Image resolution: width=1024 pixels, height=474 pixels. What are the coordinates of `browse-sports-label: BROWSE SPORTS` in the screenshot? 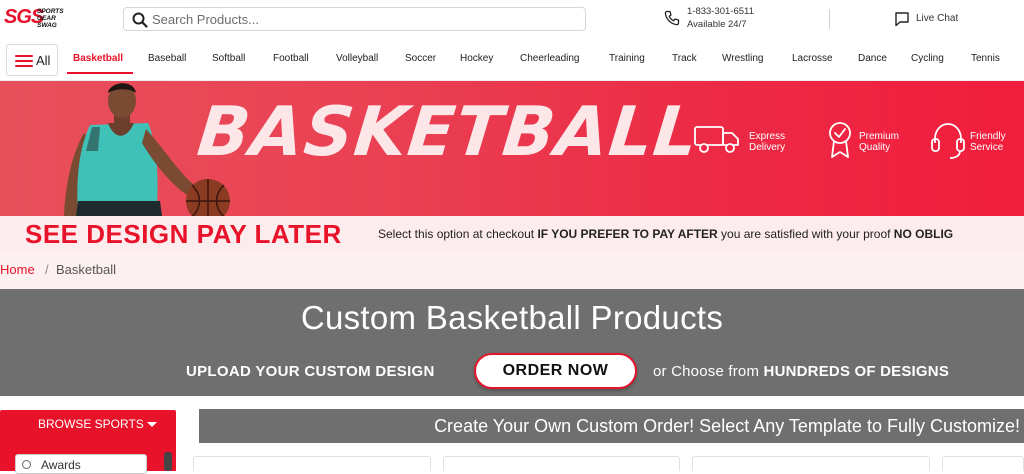 It's located at (91, 424).